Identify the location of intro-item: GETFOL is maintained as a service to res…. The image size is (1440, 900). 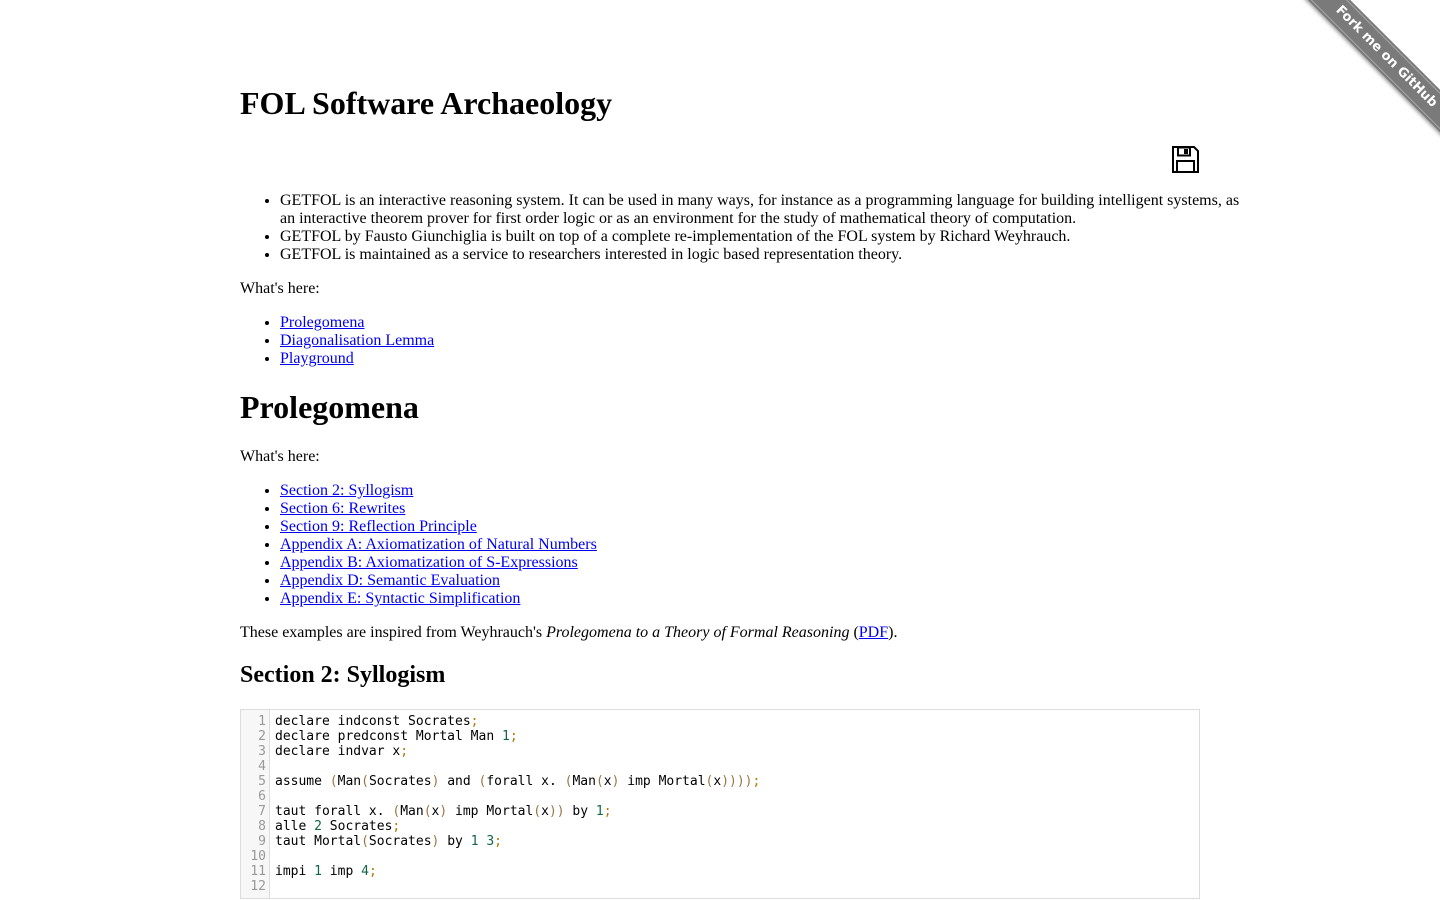
(760, 255).